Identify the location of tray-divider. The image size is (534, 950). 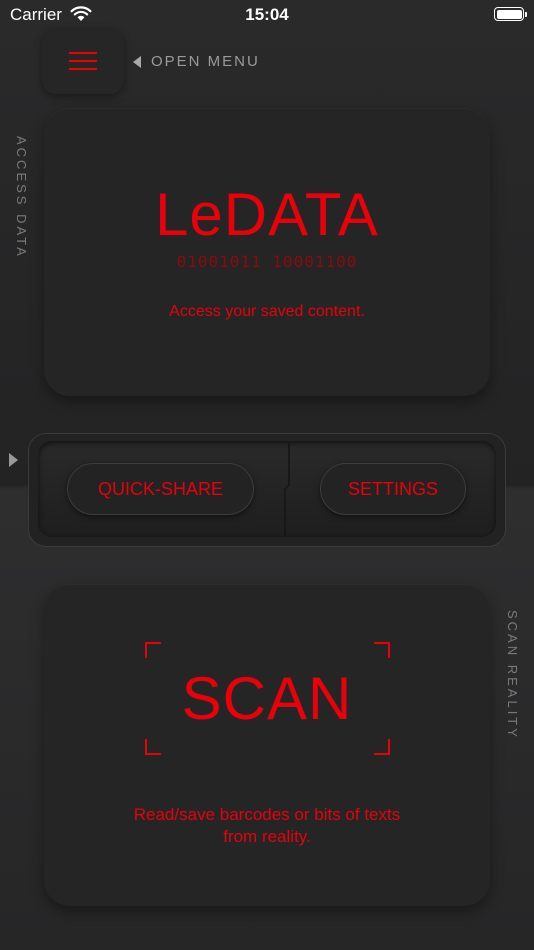
(287, 489).